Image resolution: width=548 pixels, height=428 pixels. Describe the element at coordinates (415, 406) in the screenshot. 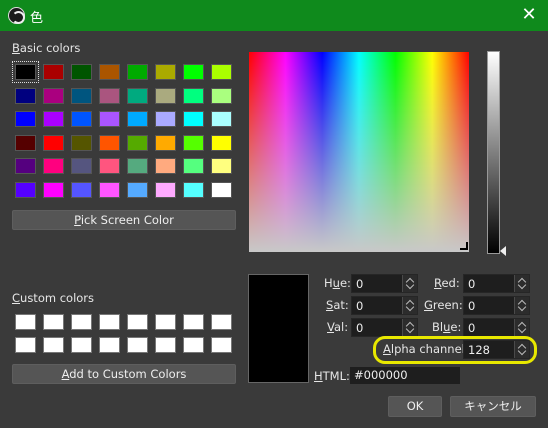

I see `ok-button: OK` at that location.